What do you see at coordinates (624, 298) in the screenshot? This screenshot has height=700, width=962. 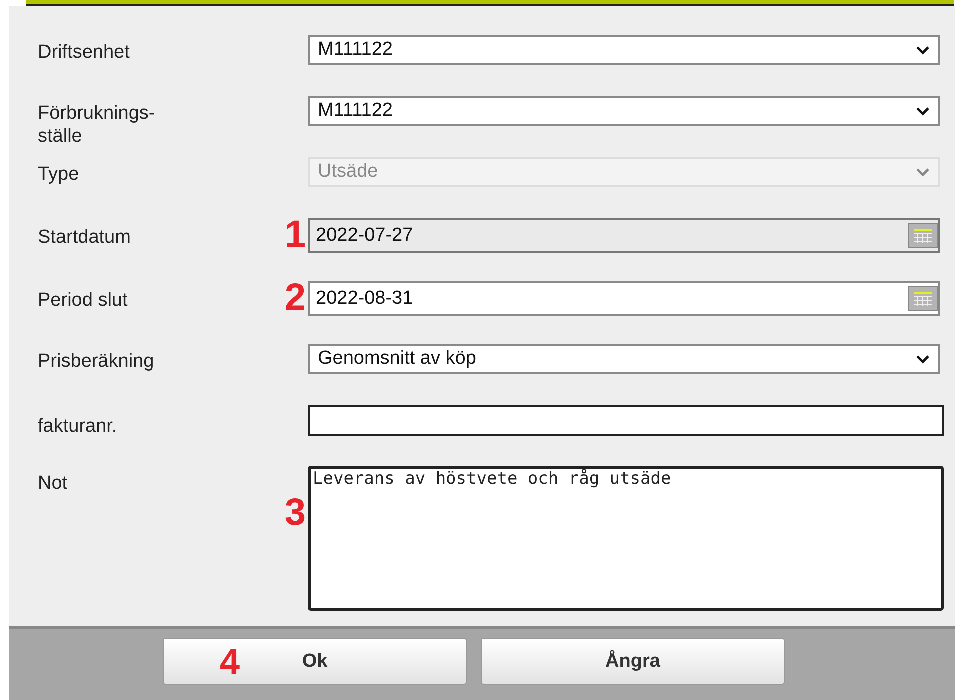 I see `date-field: 2022-08-31` at bounding box center [624, 298].